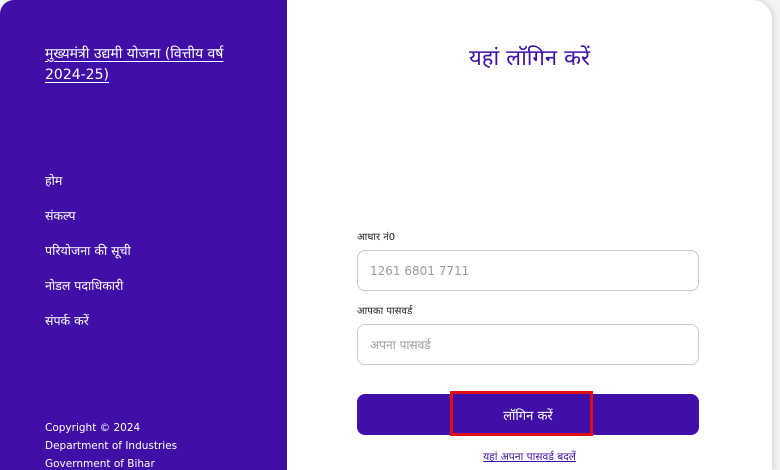 The width and height of the screenshot is (780, 470). Describe the element at coordinates (529, 58) in the screenshot. I see `login-heading: यहां लॉगिन करें` at that location.